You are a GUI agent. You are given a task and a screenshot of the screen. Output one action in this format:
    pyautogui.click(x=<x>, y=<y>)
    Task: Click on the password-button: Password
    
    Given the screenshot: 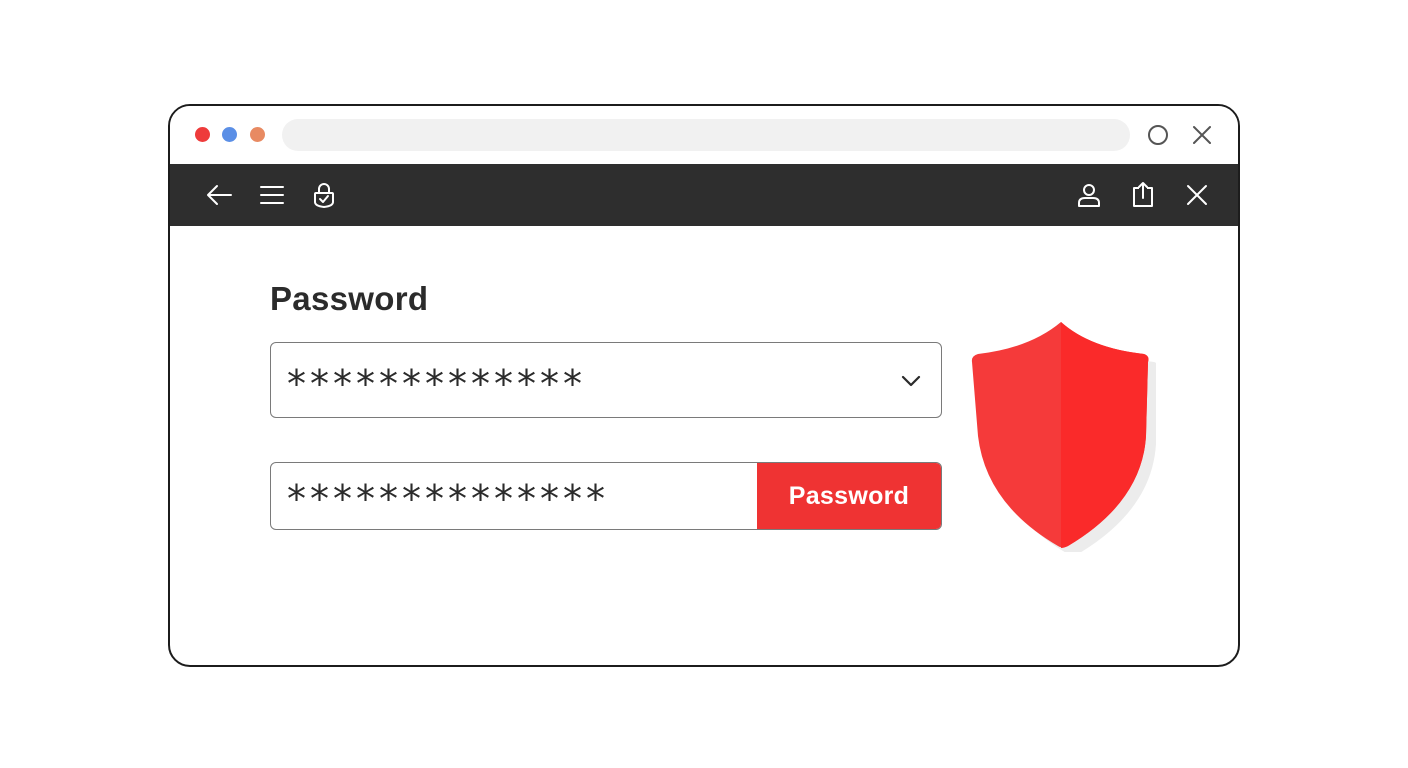 What is the action you would take?
    pyautogui.click(x=849, y=496)
    